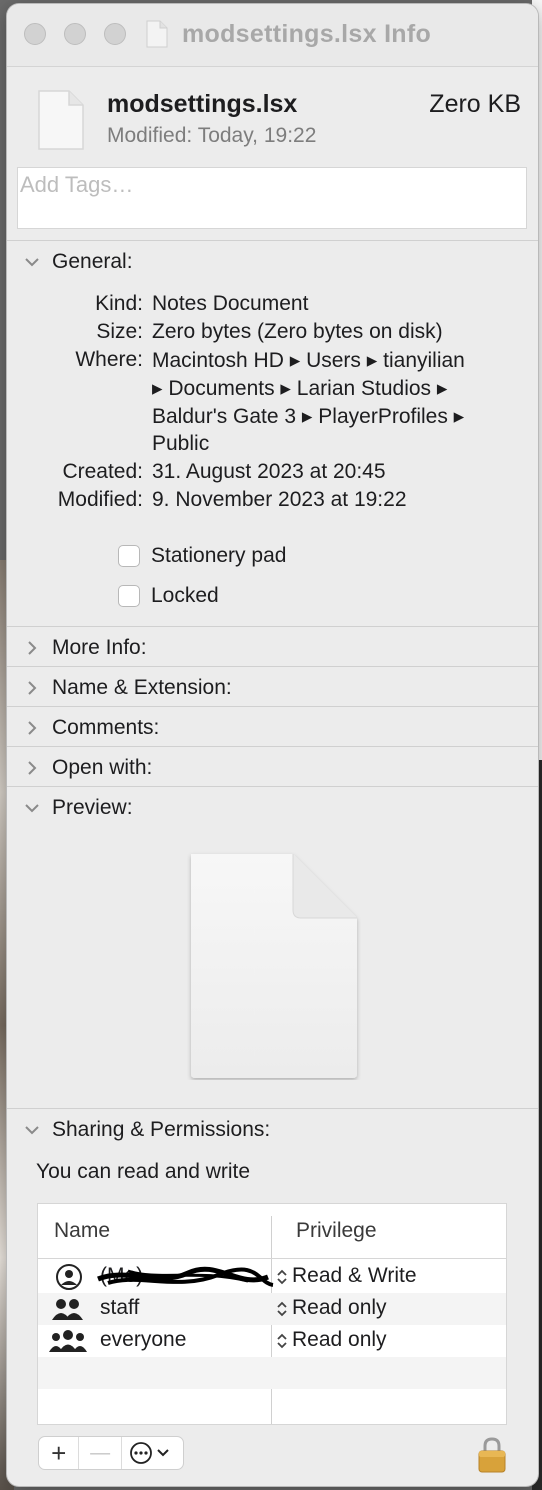 Image resolution: width=542 pixels, height=1490 pixels. Describe the element at coordinates (120, 1307) in the screenshot. I see `group-name: staff` at that location.